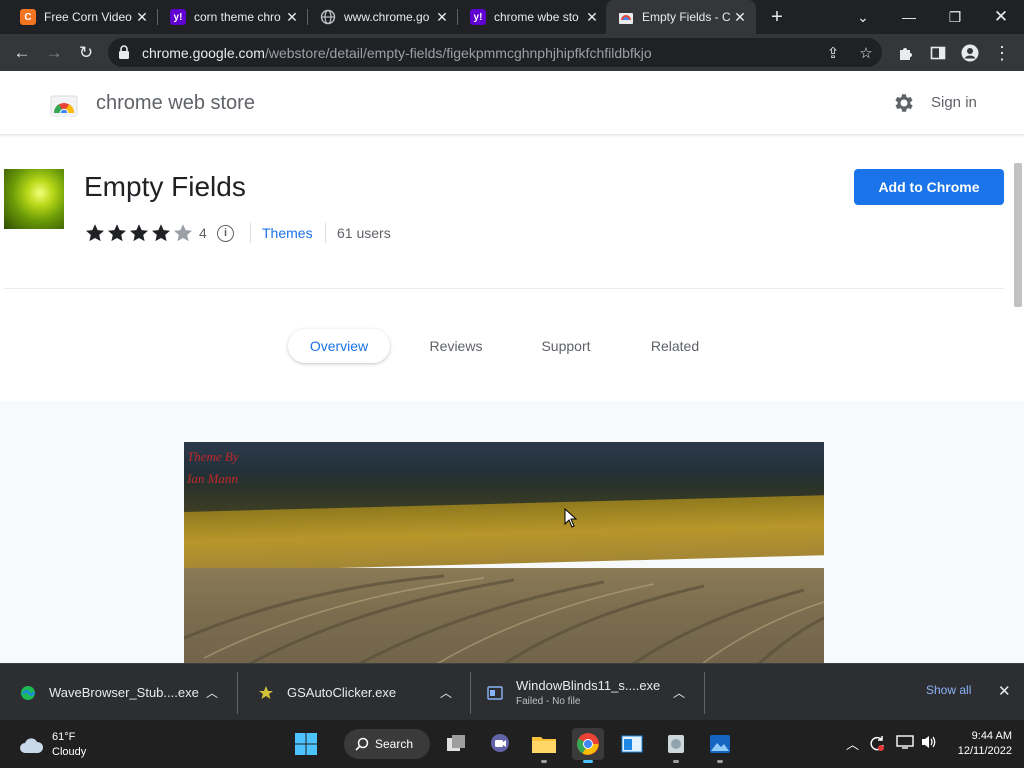 Image resolution: width=1024 pixels, height=768 pixels. Describe the element at coordinates (354, 692) in the screenshot. I see `download-item: GSAutoClicker.exe ︿` at that location.